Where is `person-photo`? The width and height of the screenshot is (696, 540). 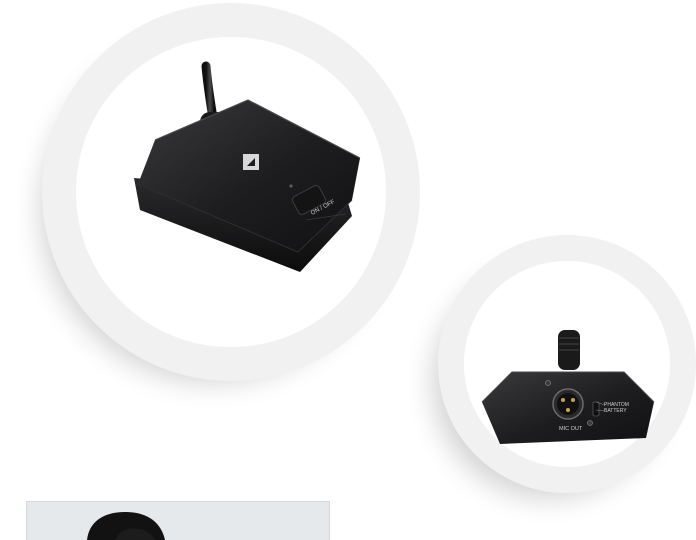 person-photo is located at coordinates (178, 521).